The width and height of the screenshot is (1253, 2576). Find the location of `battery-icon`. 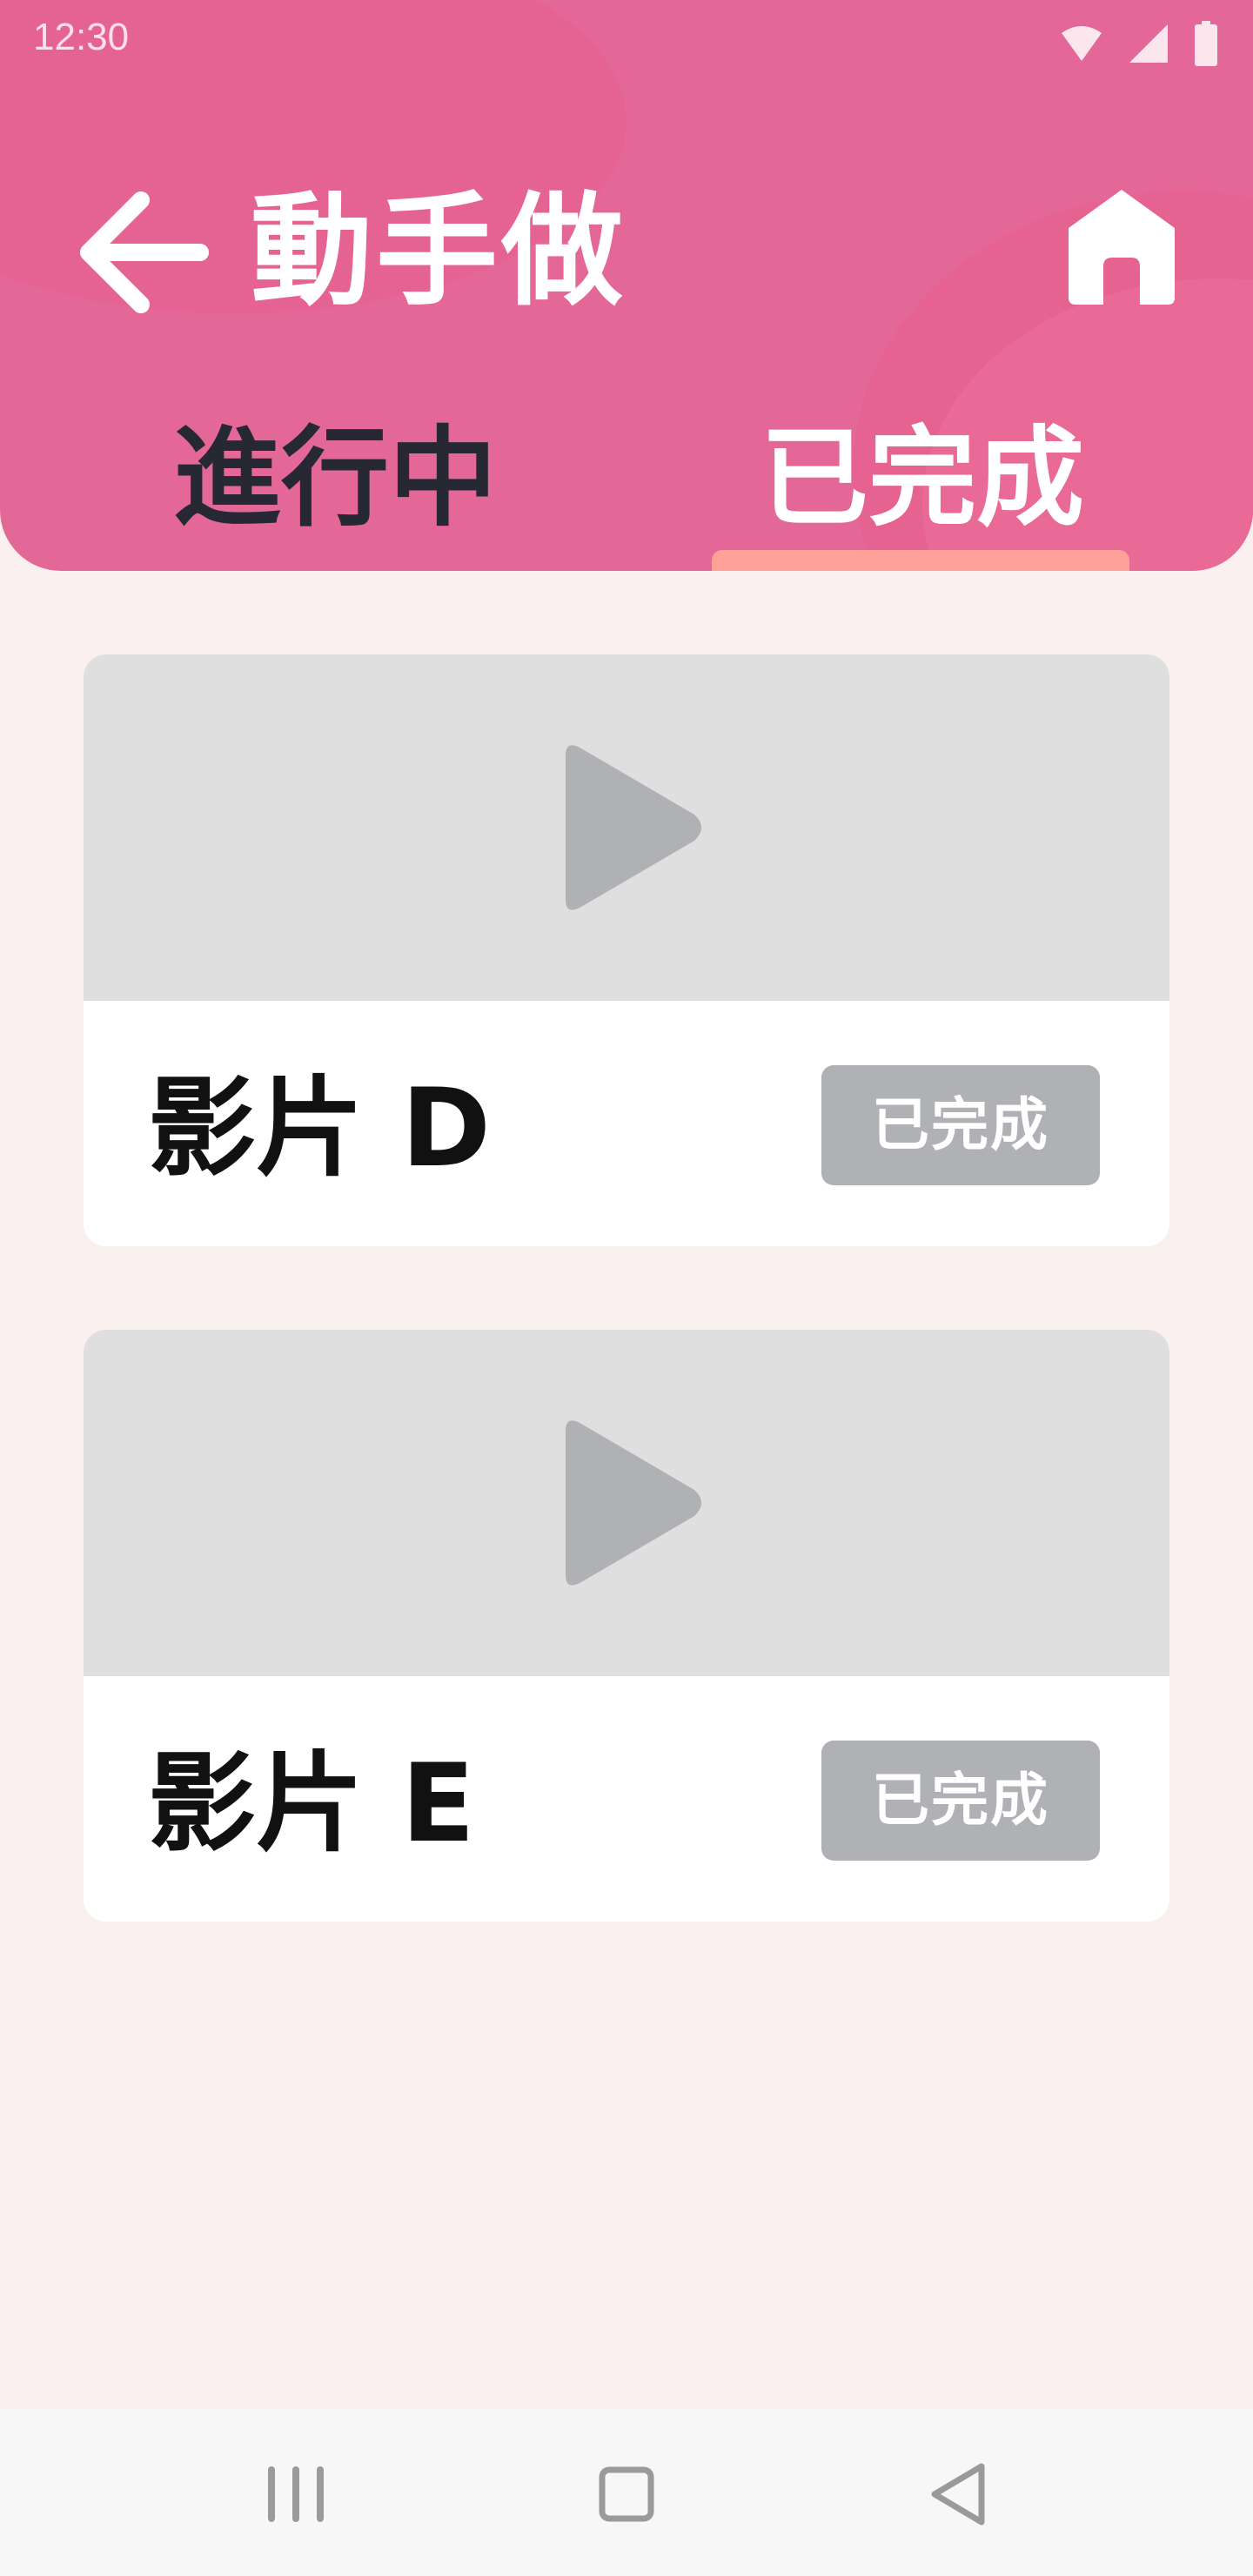

battery-icon is located at coordinates (1206, 43).